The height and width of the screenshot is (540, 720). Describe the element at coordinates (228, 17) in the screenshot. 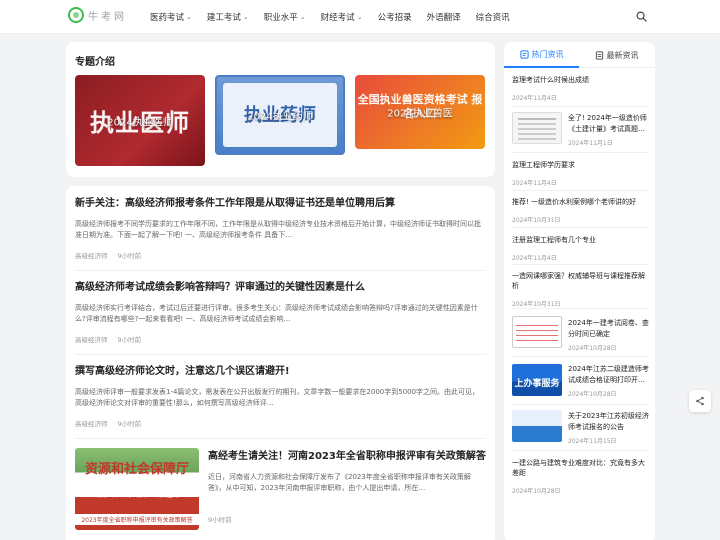

I see `nav-item-construction: 建工考试 ⌄` at that location.